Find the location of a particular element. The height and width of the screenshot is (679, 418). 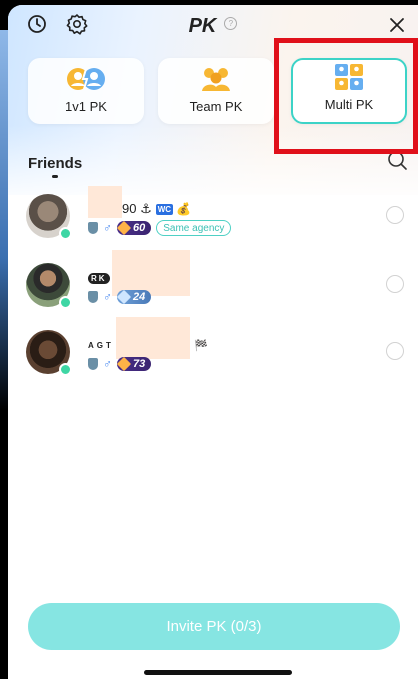

page-title: PK? is located at coordinates (213, 26).